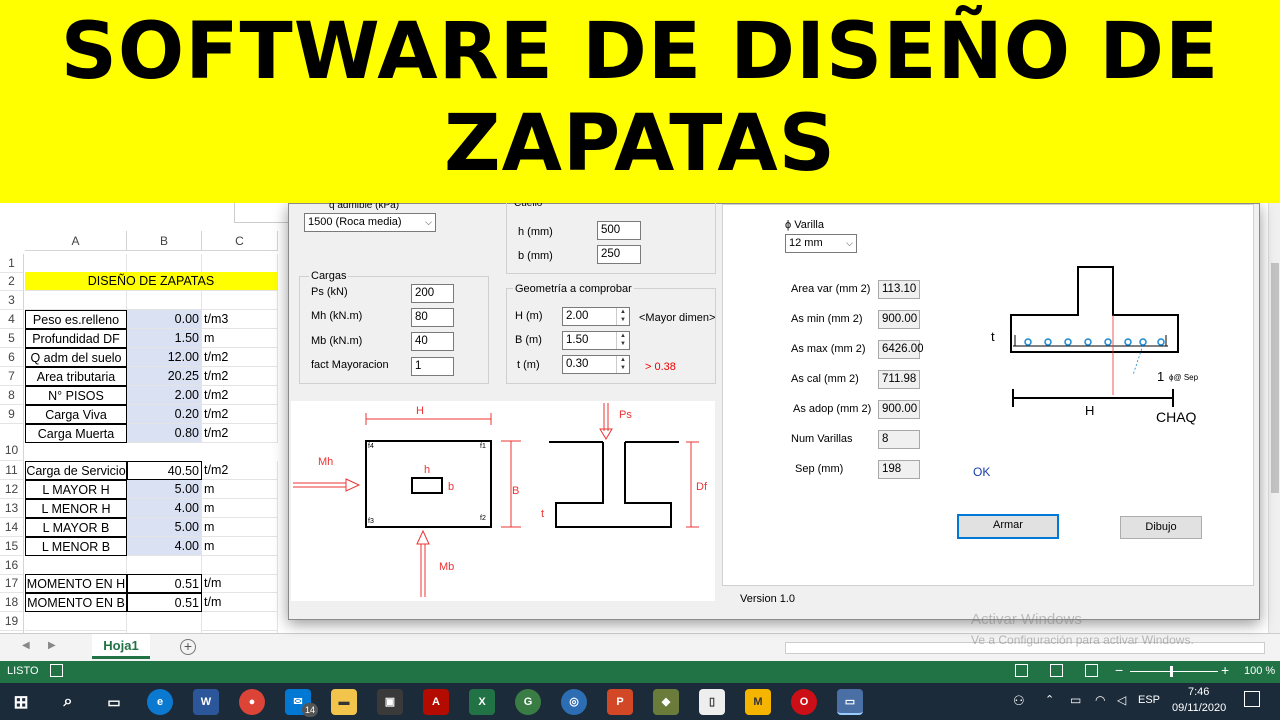  I want to click on search-icon: ⌕, so click(68, 702).